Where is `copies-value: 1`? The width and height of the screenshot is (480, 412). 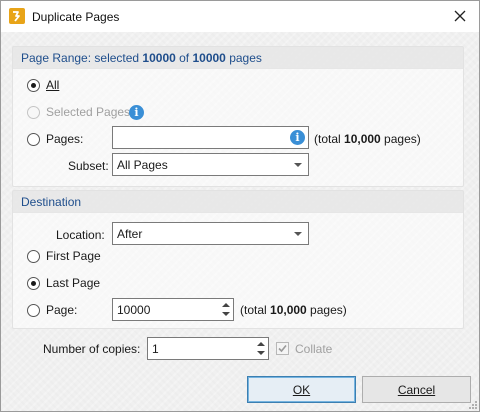
copies-value: 1 is located at coordinates (155, 349).